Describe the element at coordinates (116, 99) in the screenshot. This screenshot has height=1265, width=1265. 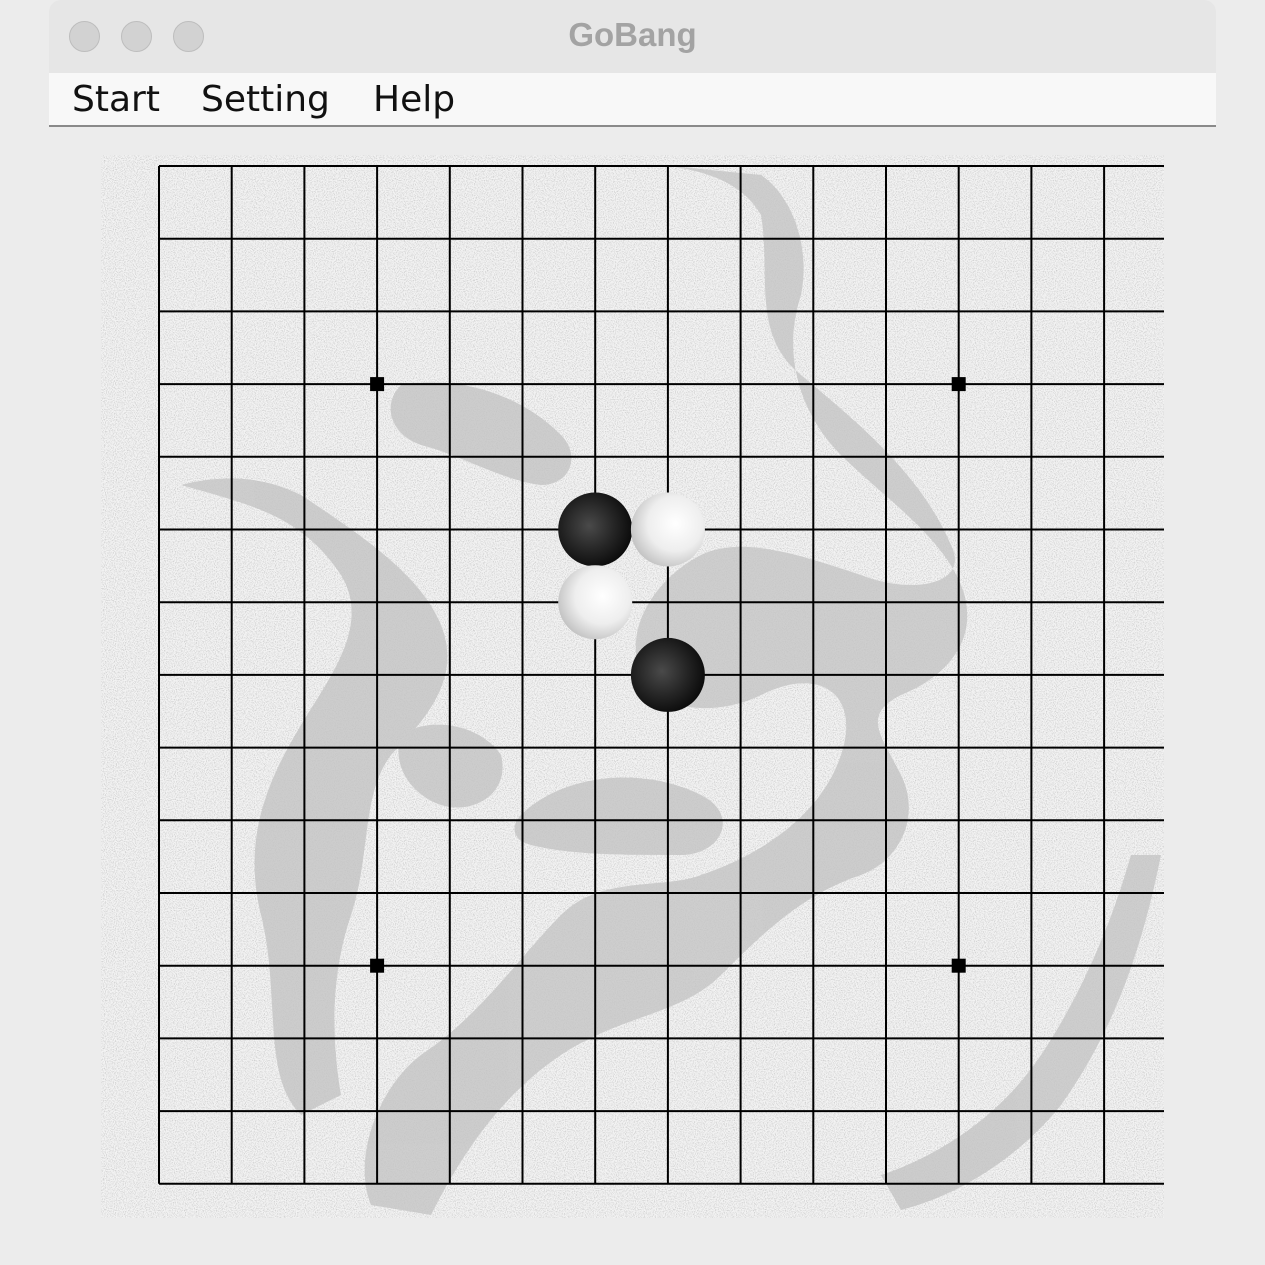
I see `menu-start: Start` at that location.